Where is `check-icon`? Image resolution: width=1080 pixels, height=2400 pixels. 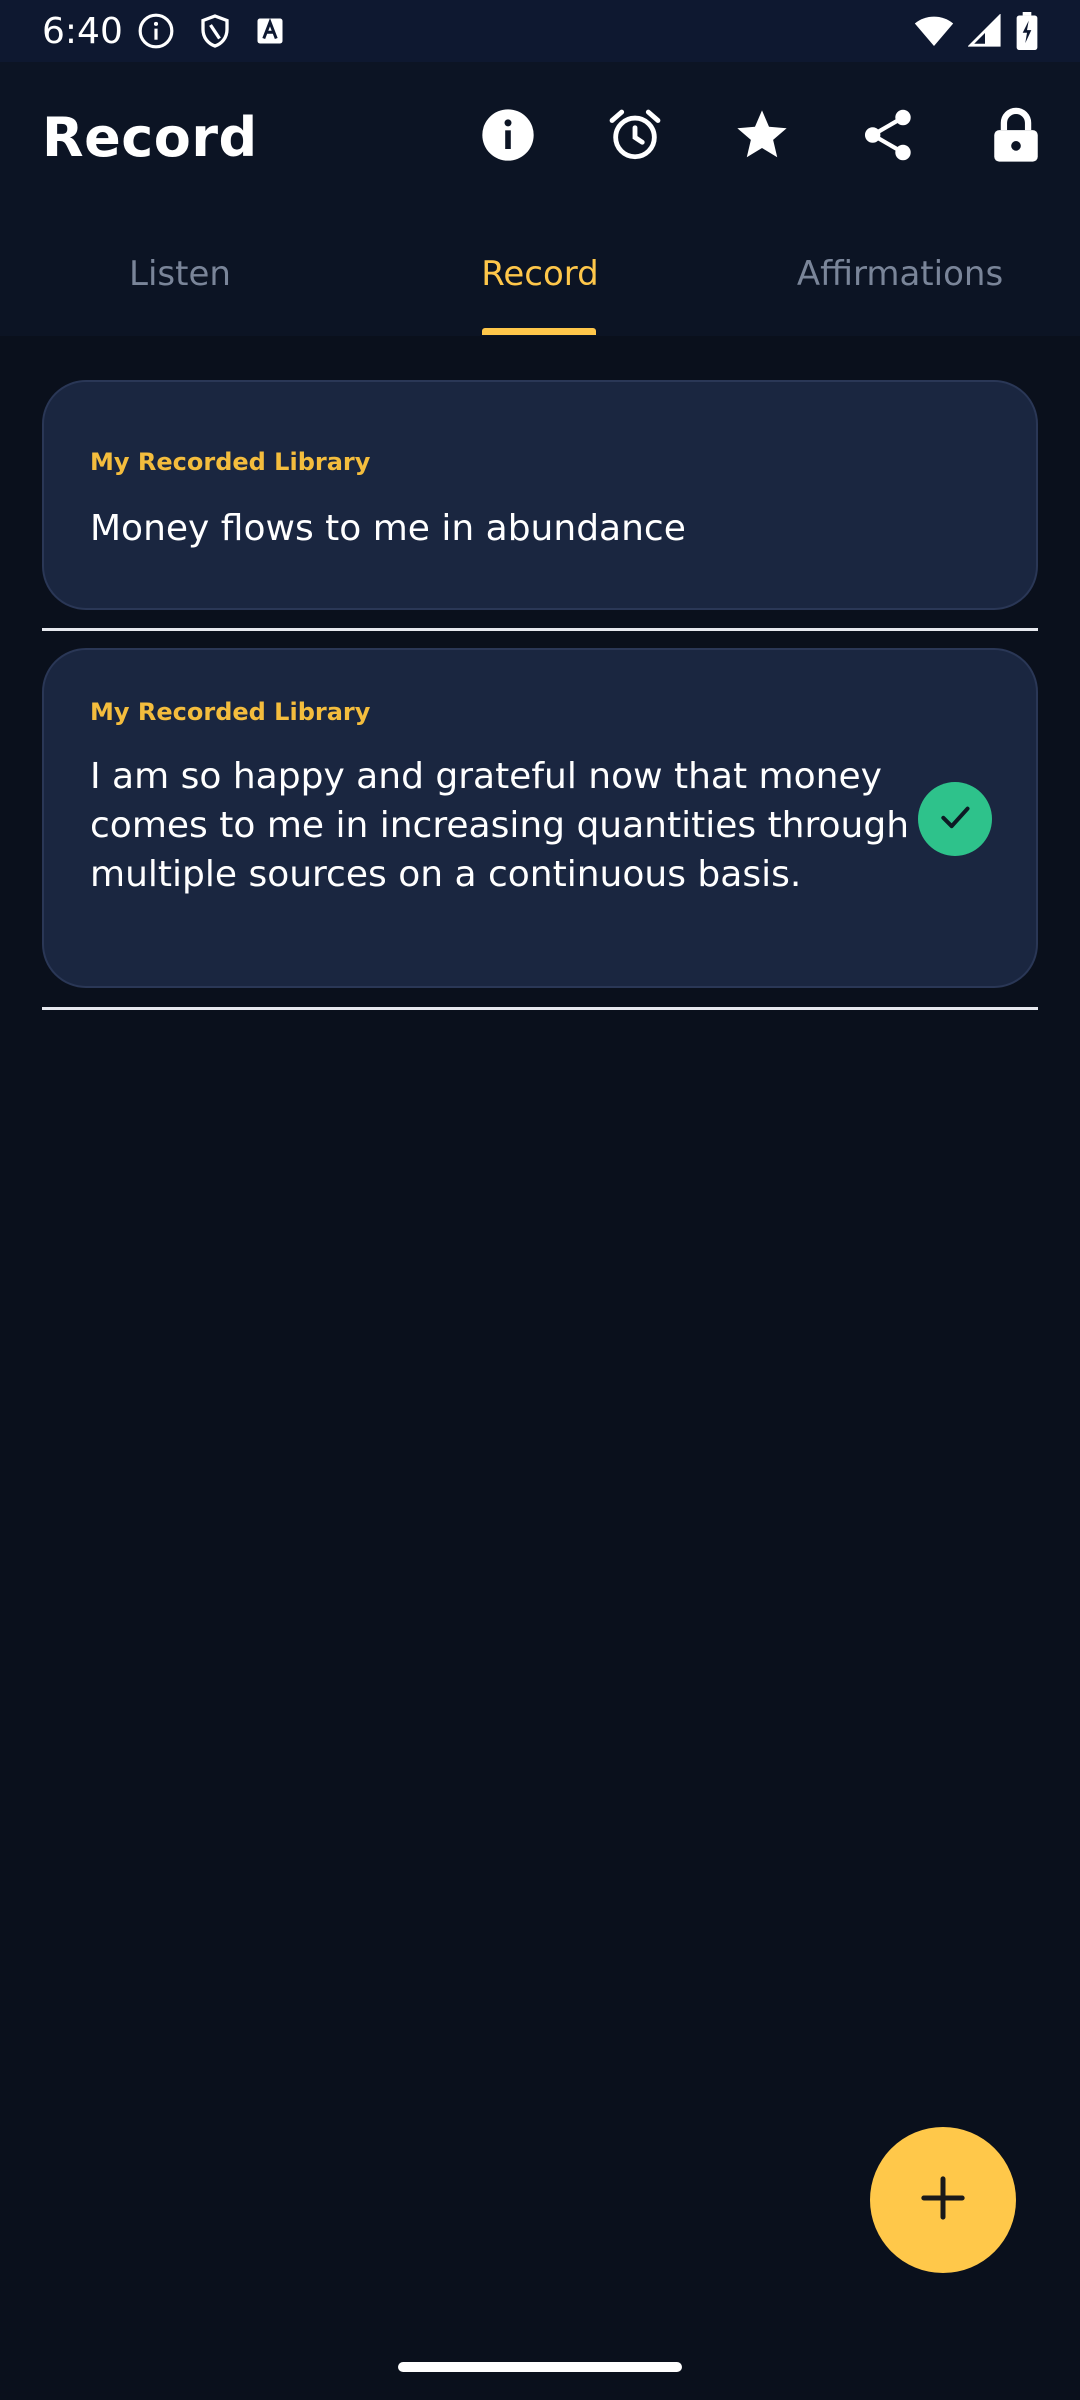 check-icon is located at coordinates (955, 819).